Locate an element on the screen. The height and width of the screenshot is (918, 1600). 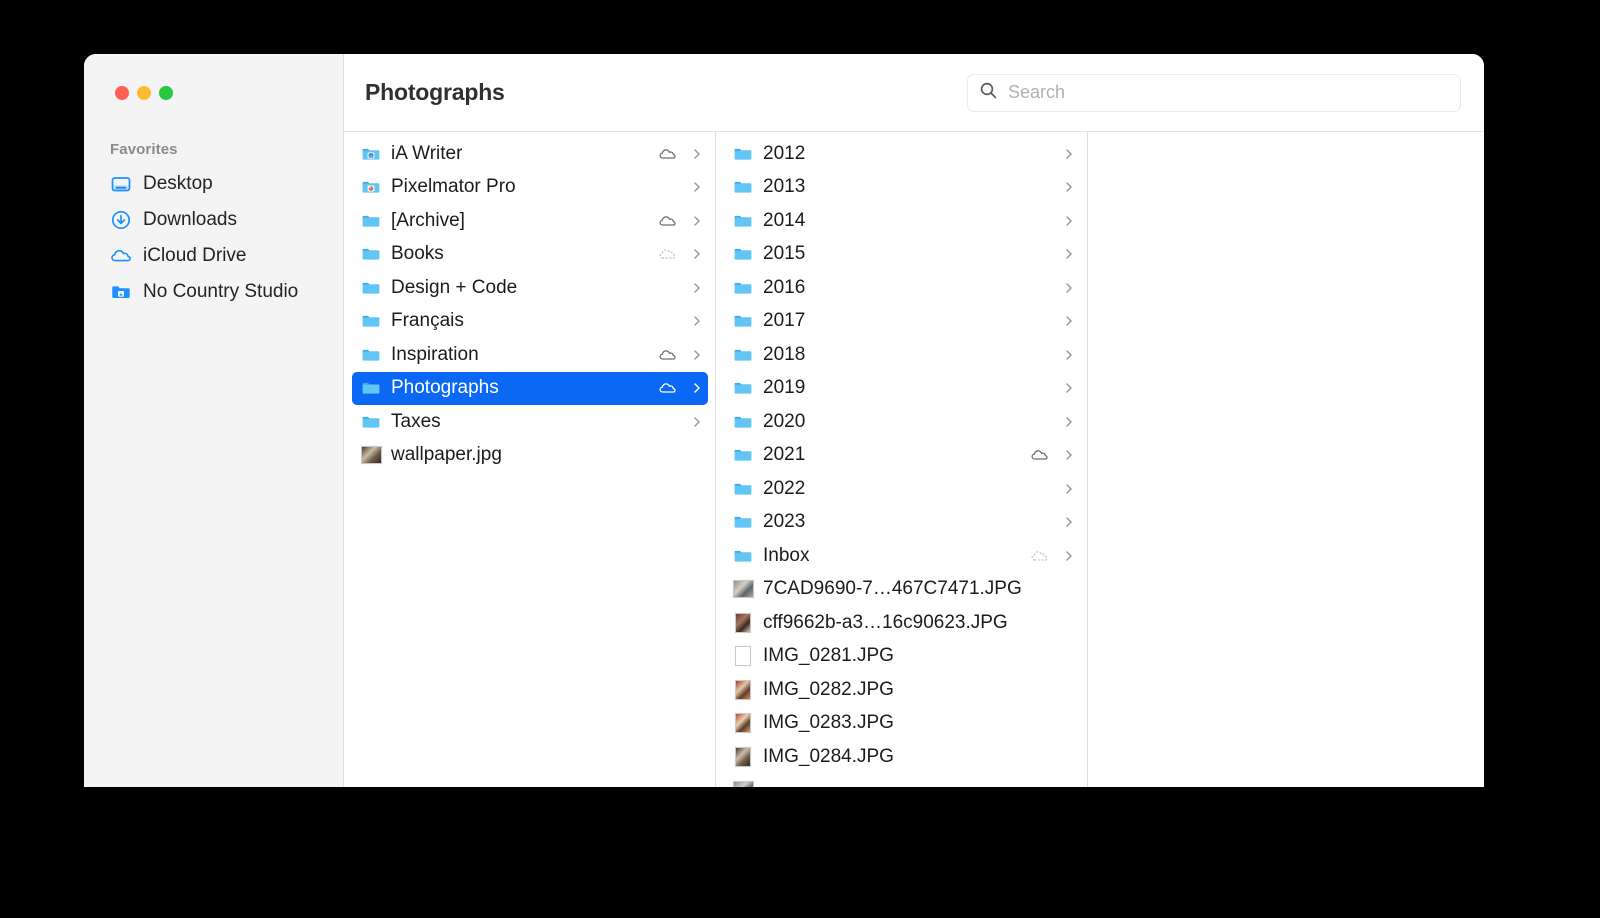
list-item: IMG_0283.JPG is located at coordinates (902, 724).